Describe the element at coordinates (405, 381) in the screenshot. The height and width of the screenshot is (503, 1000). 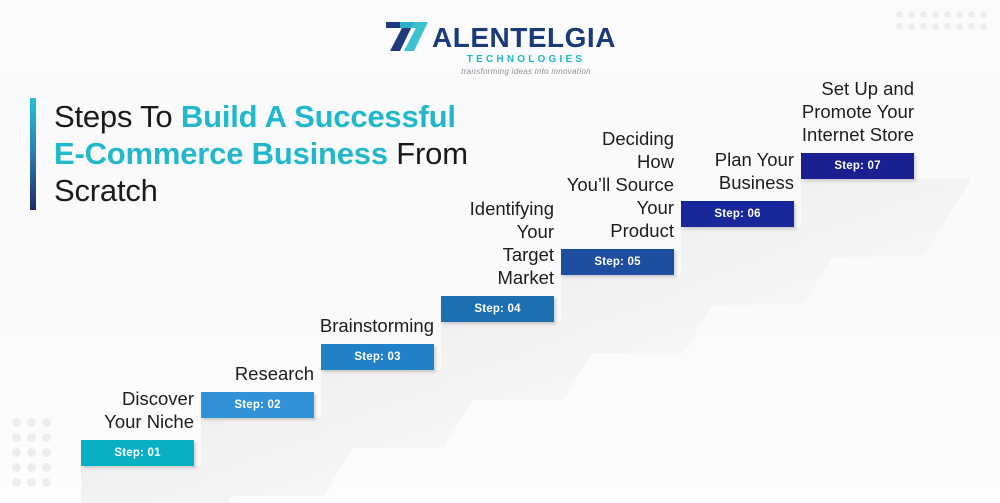
I see `step-item-3: Brainstorming Step: 03` at that location.